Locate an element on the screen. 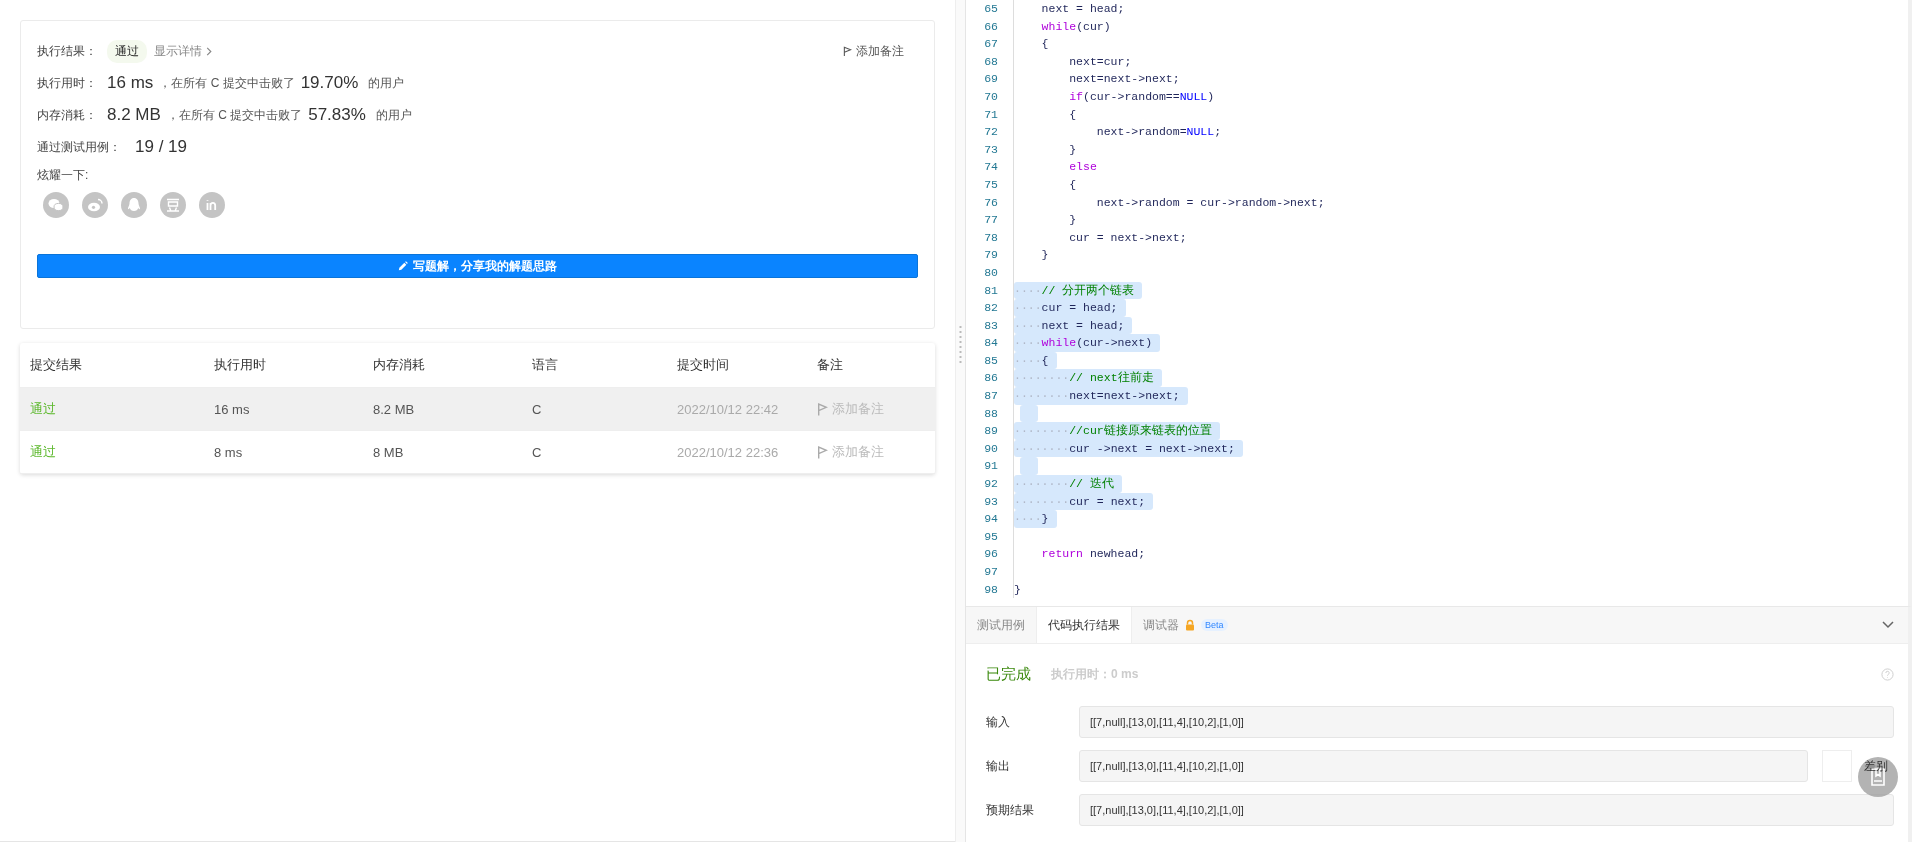  table-cell-text: 2022/10/12 22:36 is located at coordinates (728, 452).